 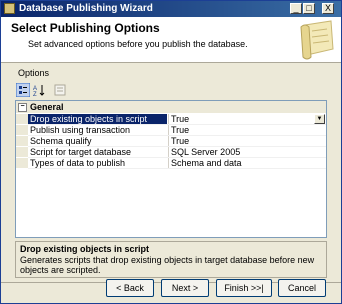 I want to click on property-row-drop-existing: Drop existing objects in script True ▼, so click(x=171, y=119).